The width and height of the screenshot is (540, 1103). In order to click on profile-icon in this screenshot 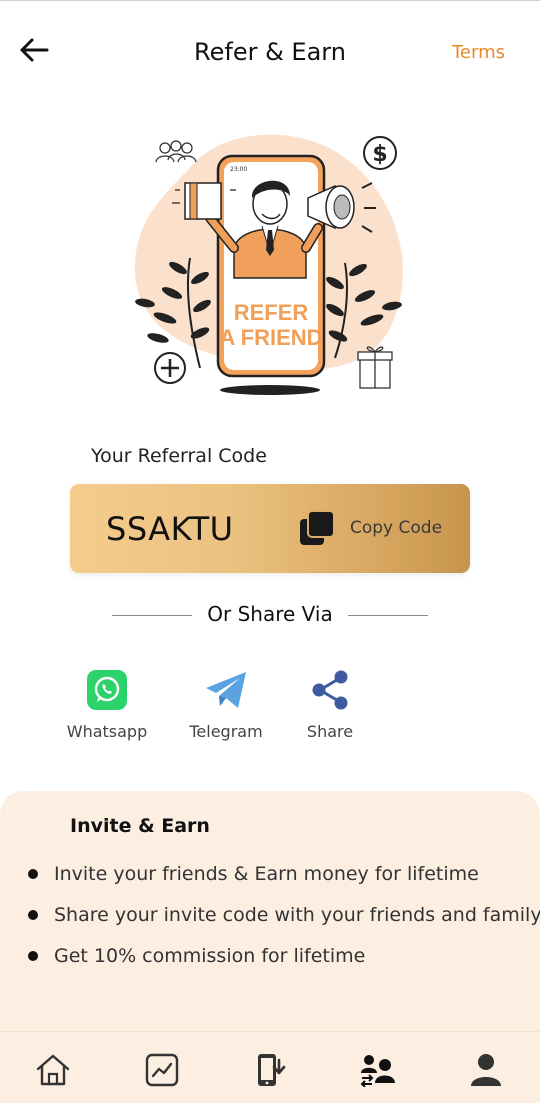, I will do `click(486, 1070)`.